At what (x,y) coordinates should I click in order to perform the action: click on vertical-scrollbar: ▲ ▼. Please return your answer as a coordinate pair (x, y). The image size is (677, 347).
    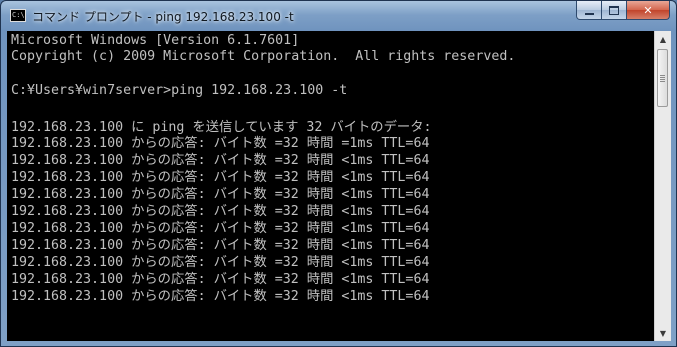
    Looking at the image, I should click on (662, 186).